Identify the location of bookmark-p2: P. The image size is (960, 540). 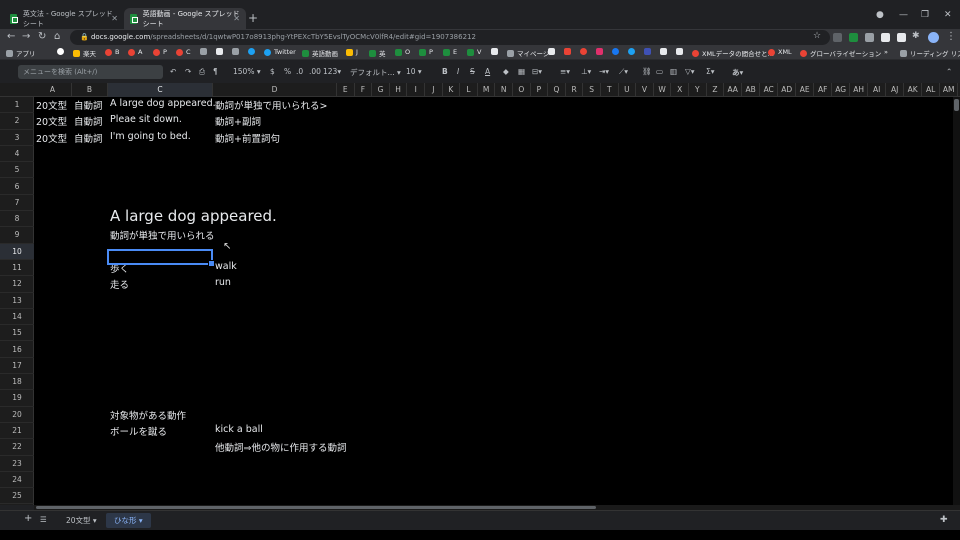
(426, 52).